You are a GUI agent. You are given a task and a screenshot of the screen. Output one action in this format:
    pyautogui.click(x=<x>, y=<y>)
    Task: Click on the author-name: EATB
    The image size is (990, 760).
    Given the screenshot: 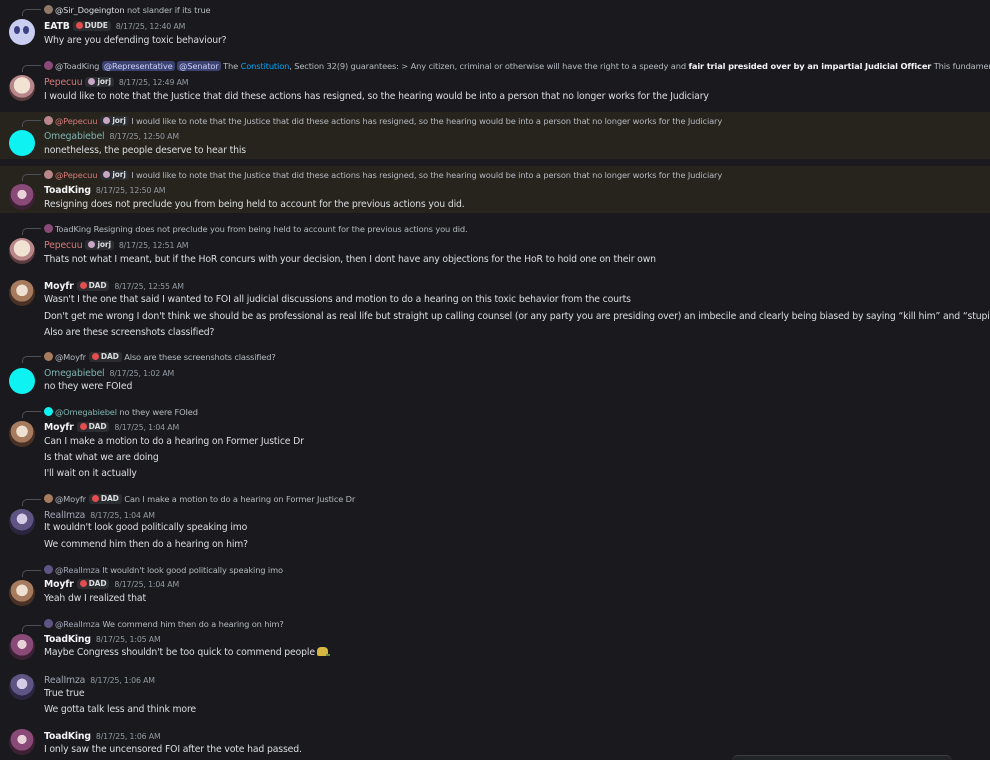 What is the action you would take?
    pyautogui.click(x=57, y=26)
    